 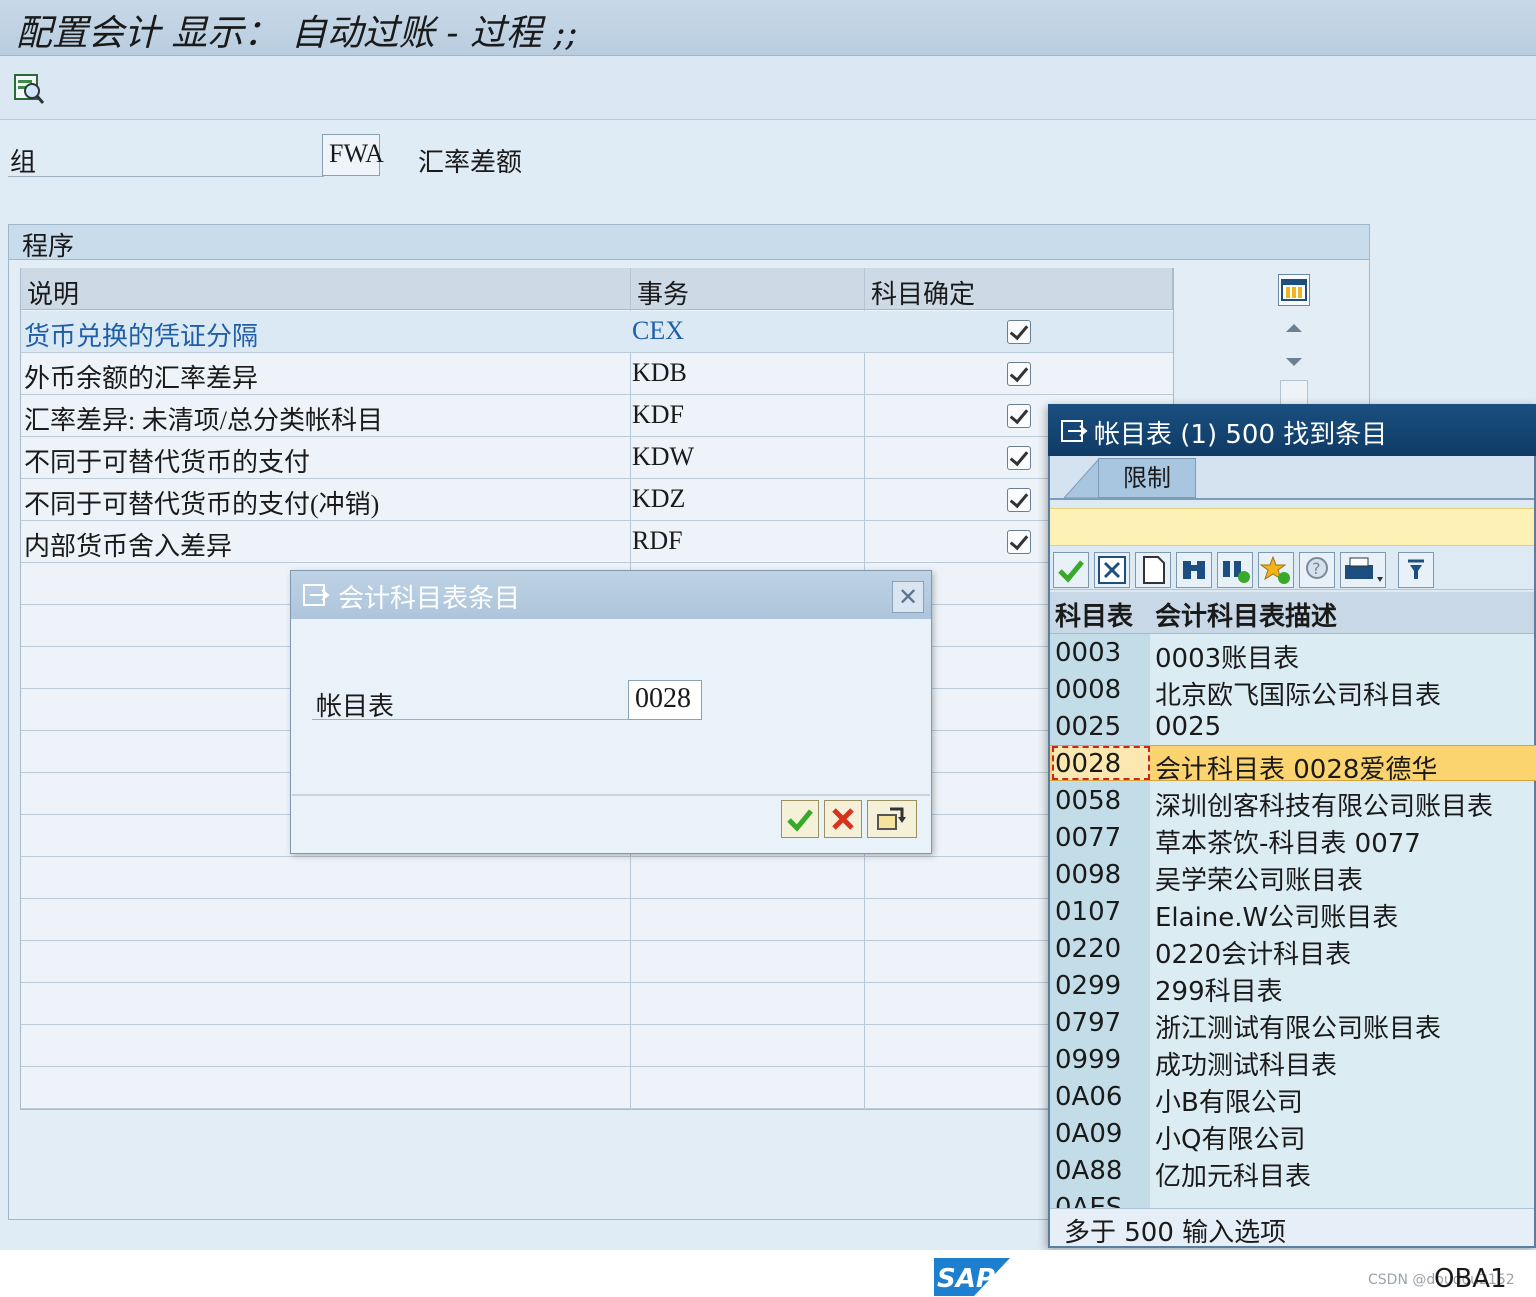 I want to click on row-description: 不同于可替代货币的支付(冲销), so click(x=202, y=504).